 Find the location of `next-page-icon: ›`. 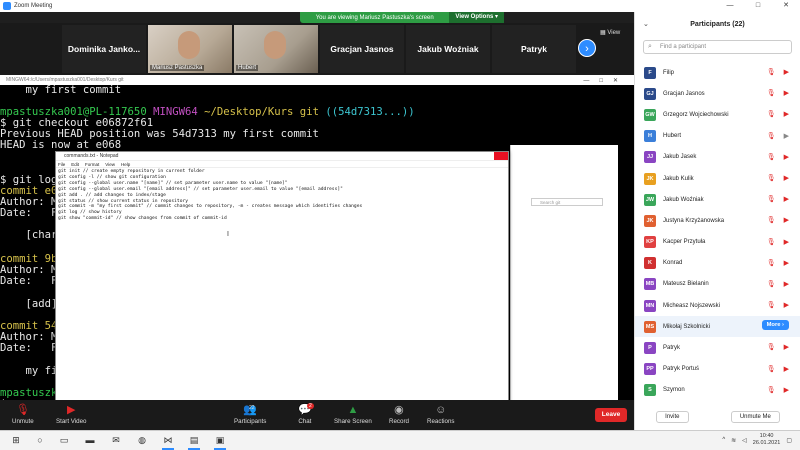

next-page-icon: › is located at coordinates (587, 48).